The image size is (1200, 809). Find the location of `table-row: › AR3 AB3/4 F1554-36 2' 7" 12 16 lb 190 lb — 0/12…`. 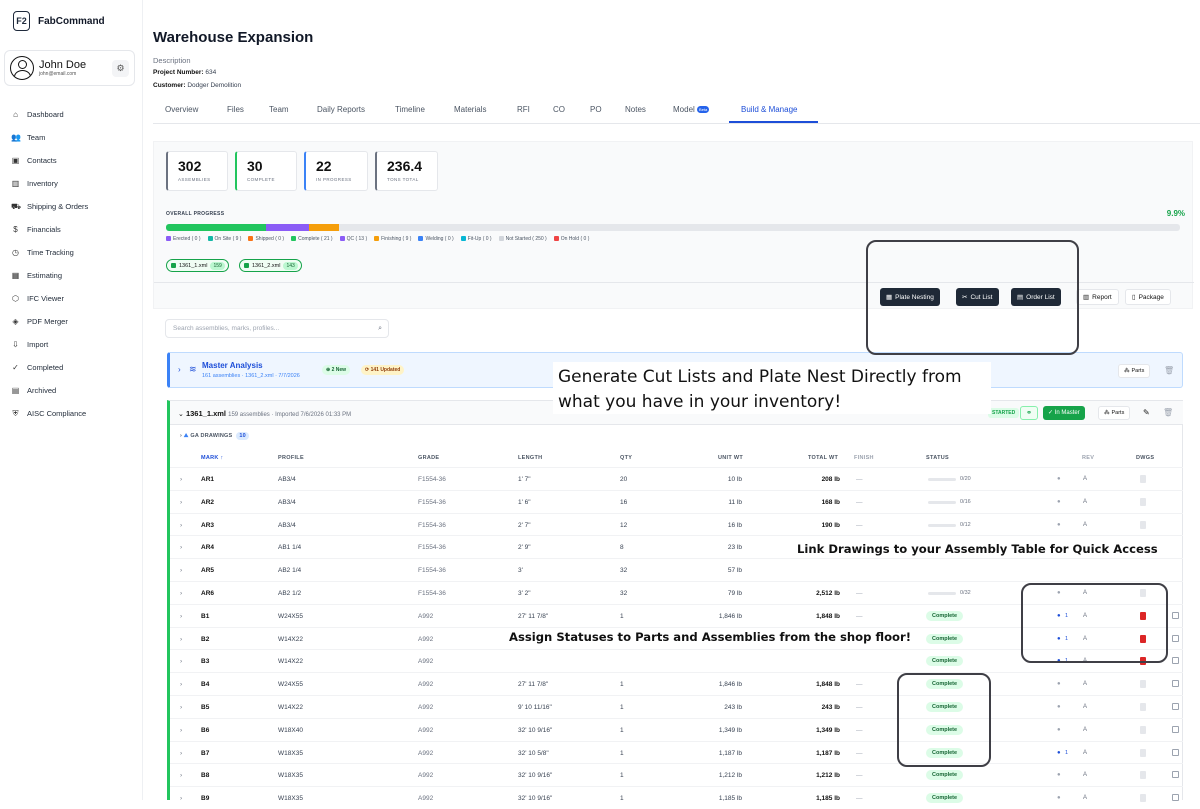

table-row: › AR3 AB3/4 F1554-36 2' 7" 12 16 lb 190 lb — 0/12… is located at coordinates (676, 524).